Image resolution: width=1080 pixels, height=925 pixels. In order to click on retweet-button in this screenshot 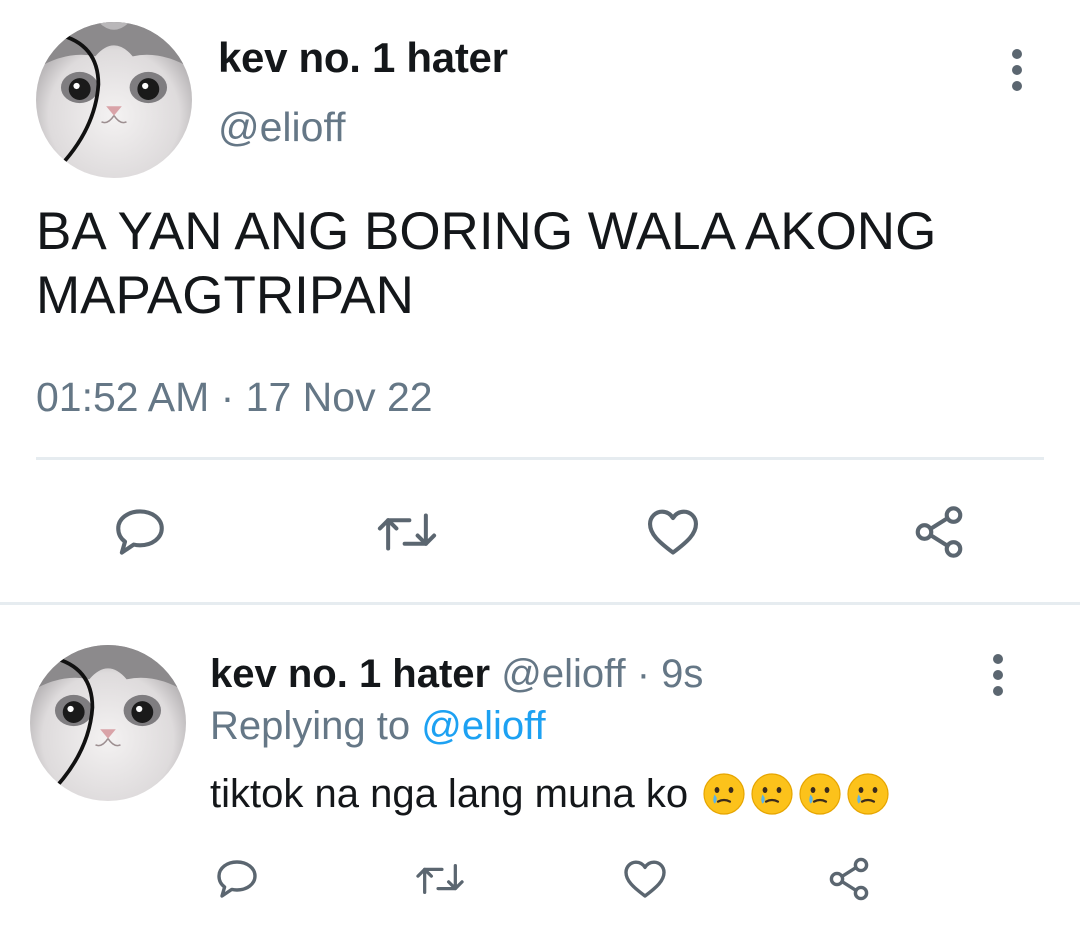, I will do `click(407, 532)`.